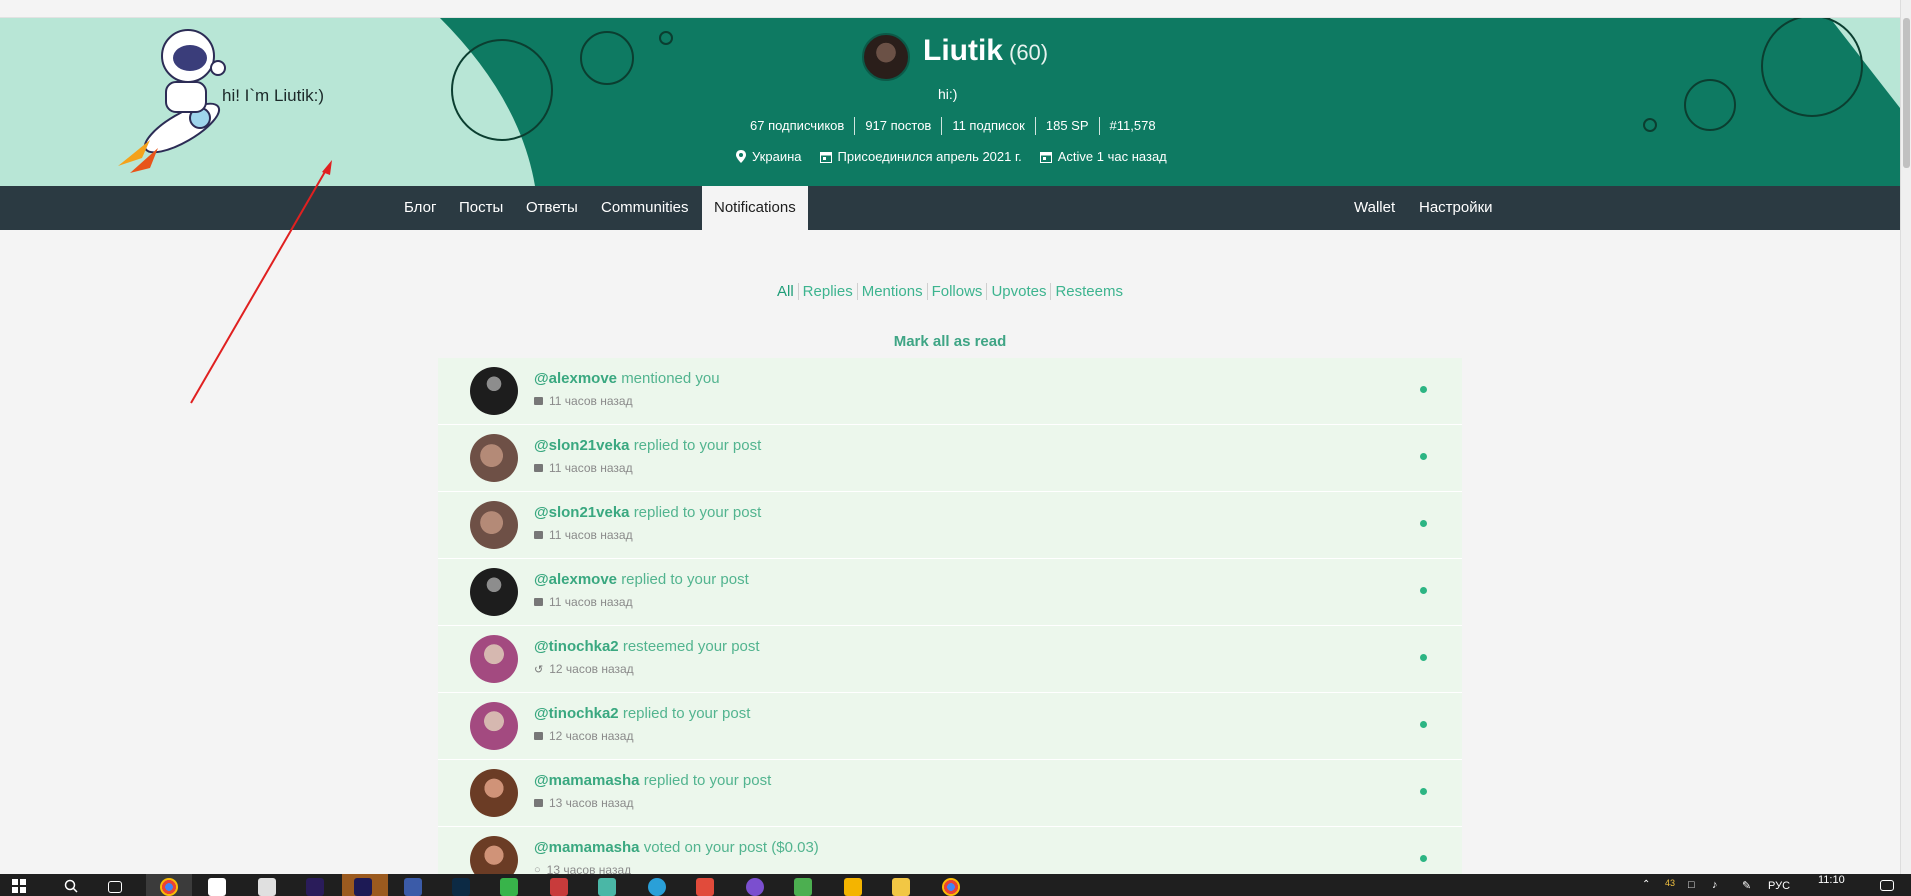  Describe the element at coordinates (803, 887) in the screenshot. I see `utorrent-icon` at that location.